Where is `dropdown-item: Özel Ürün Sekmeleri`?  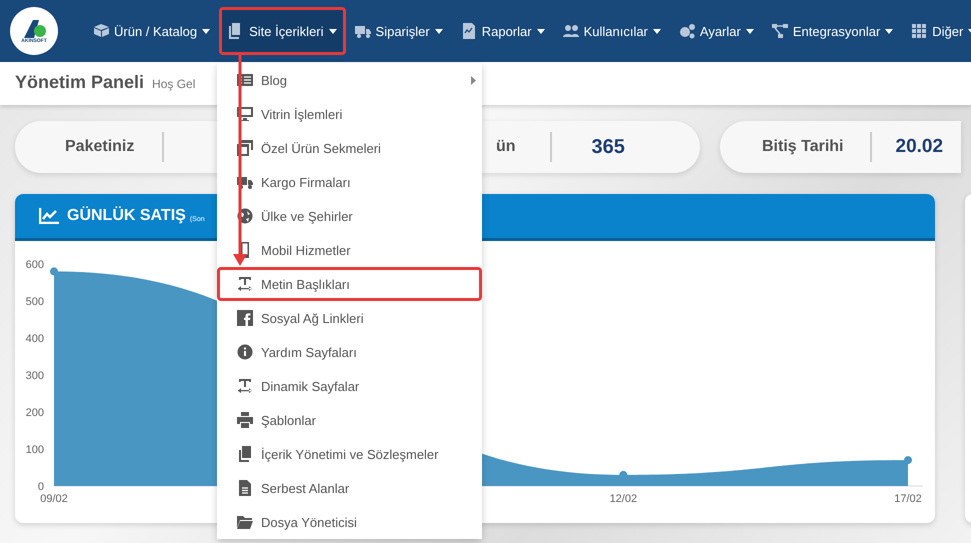
dropdown-item: Özel Ürün Sekmeleri is located at coordinates (349, 148).